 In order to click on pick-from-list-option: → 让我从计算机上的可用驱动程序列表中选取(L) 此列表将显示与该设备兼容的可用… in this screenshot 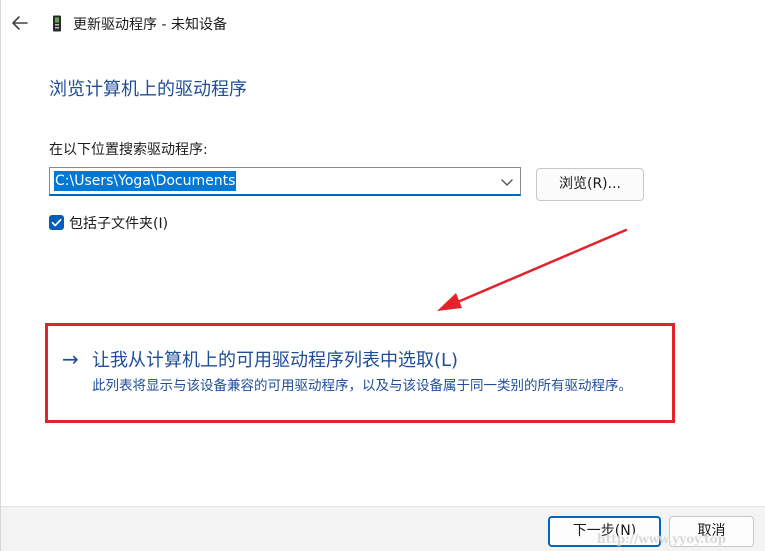, I will do `click(360, 373)`.